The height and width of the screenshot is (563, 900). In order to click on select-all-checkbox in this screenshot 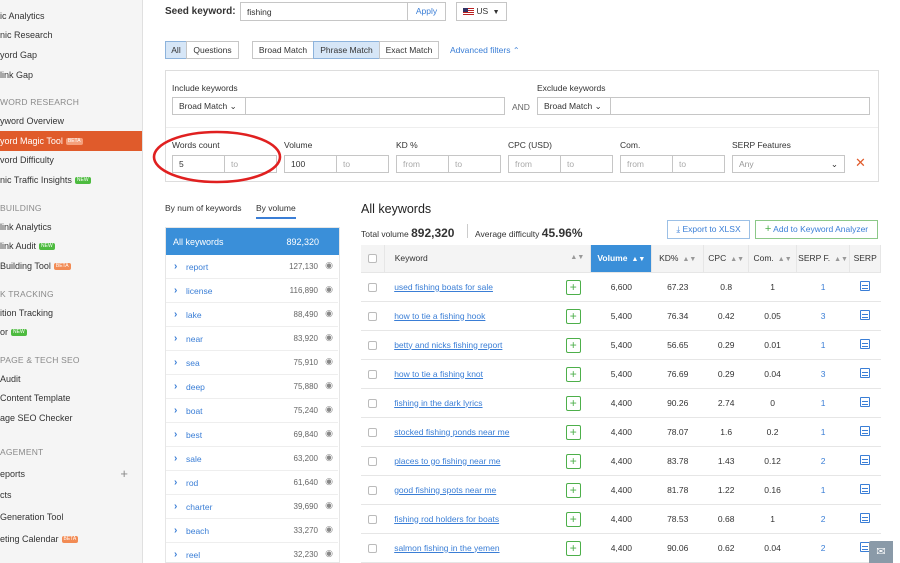, I will do `click(372, 259)`.